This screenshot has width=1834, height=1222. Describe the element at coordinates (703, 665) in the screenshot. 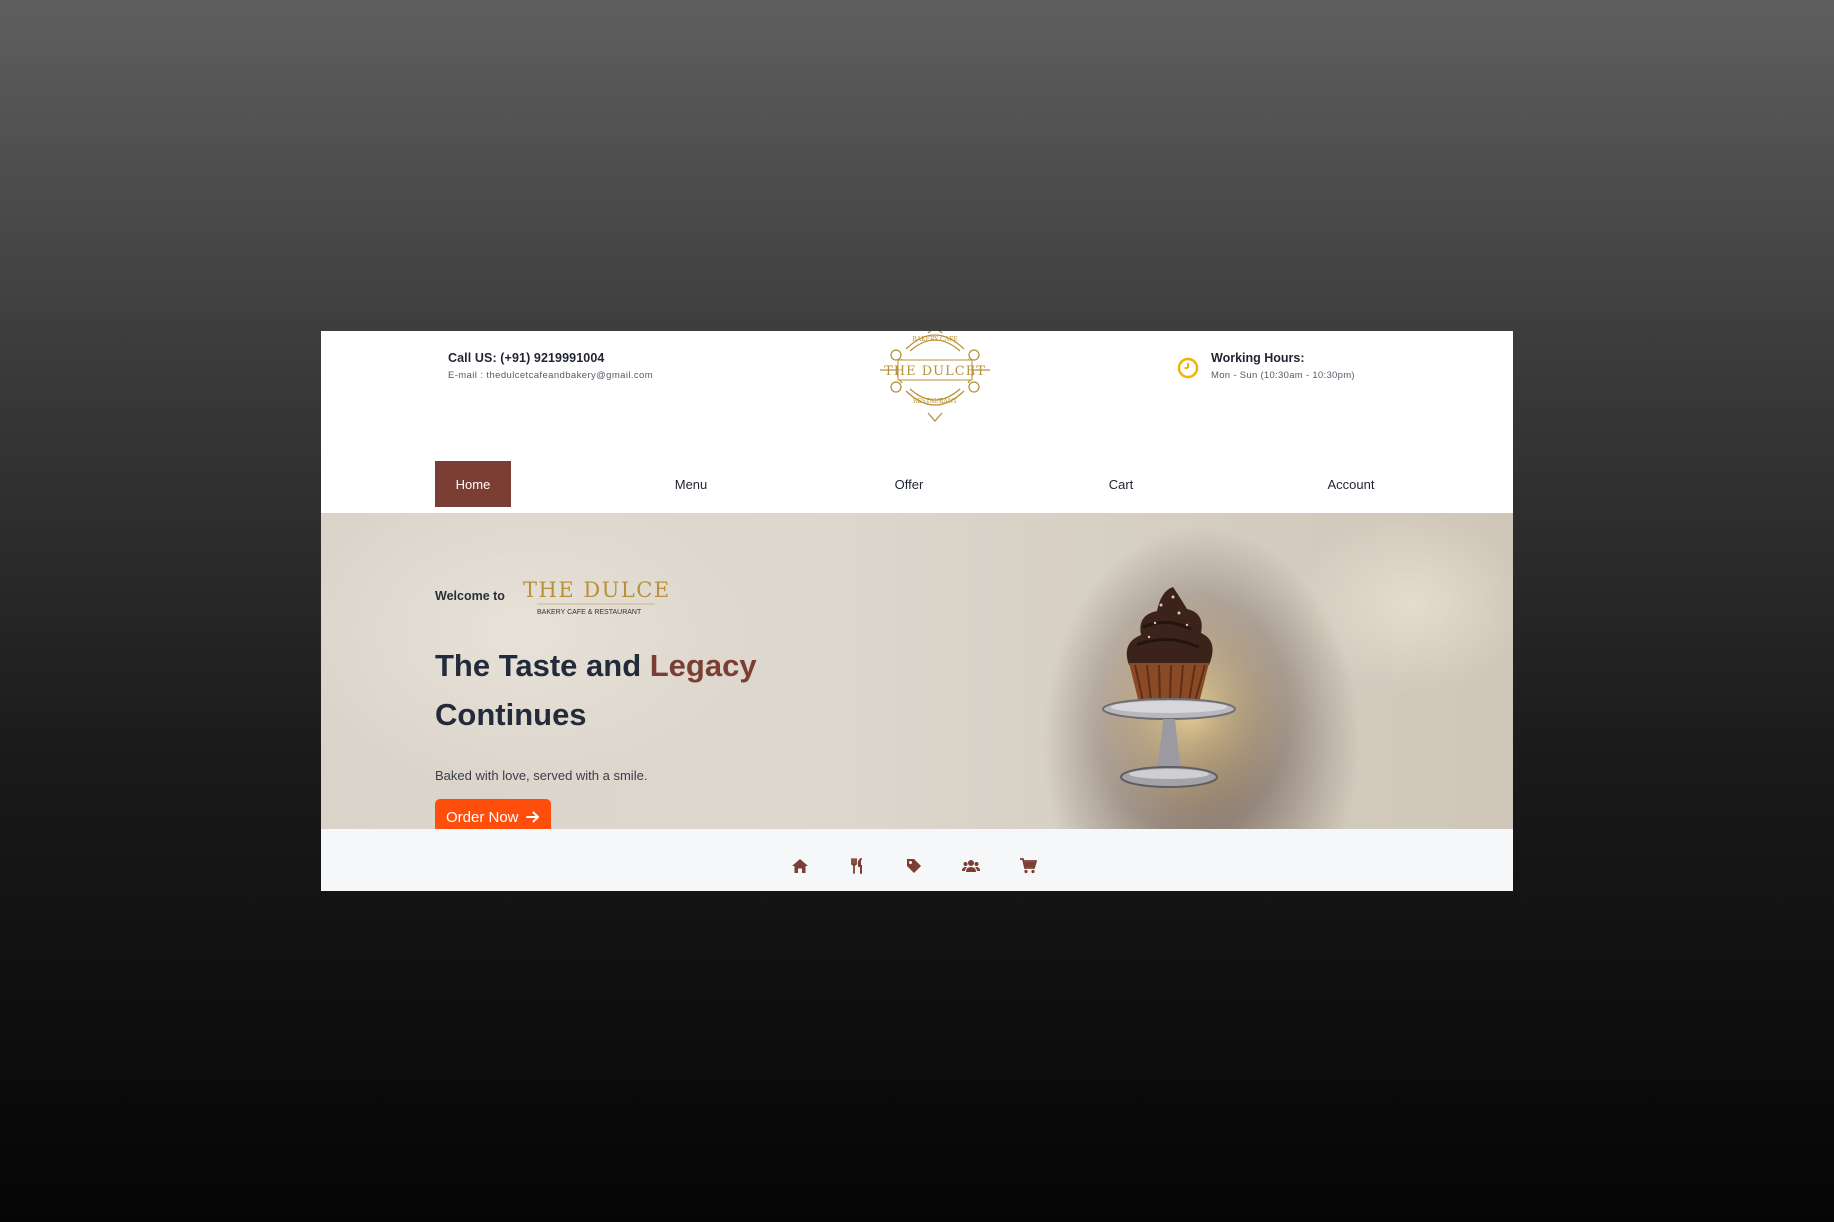

I see `headline-accent: Legacy` at that location.